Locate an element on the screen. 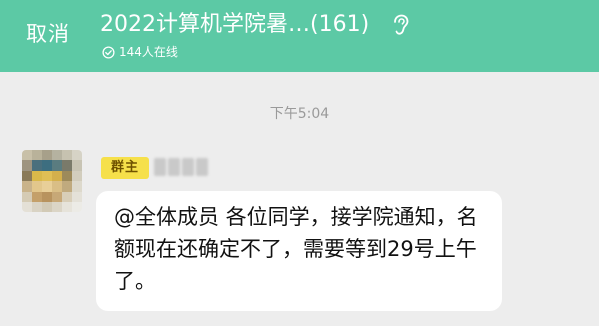 This screenshot has height=326, width=599. online-status: 144人在线 is located at coordinates (140, 52).